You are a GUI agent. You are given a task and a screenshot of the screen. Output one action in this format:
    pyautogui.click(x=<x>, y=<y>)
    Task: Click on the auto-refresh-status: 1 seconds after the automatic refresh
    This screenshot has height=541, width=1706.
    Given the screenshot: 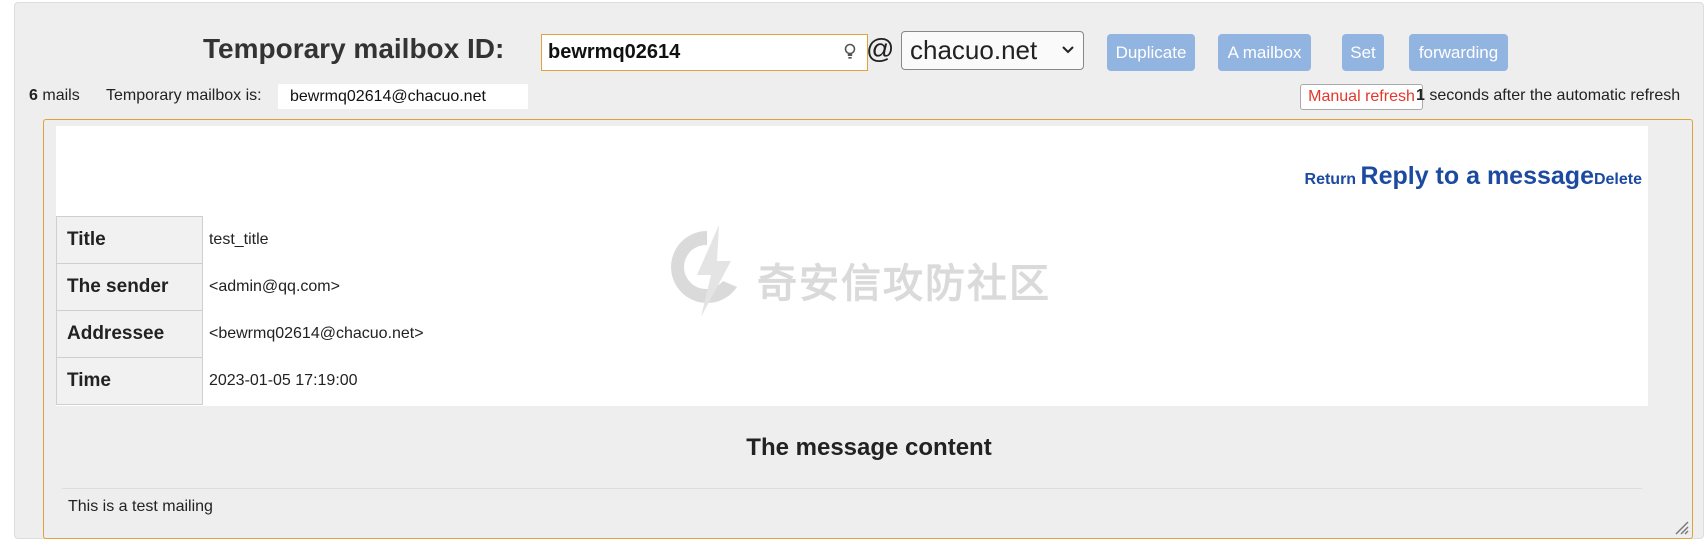 What is the action you would take?
    pyautogui.click(x=1548, y=96)
    